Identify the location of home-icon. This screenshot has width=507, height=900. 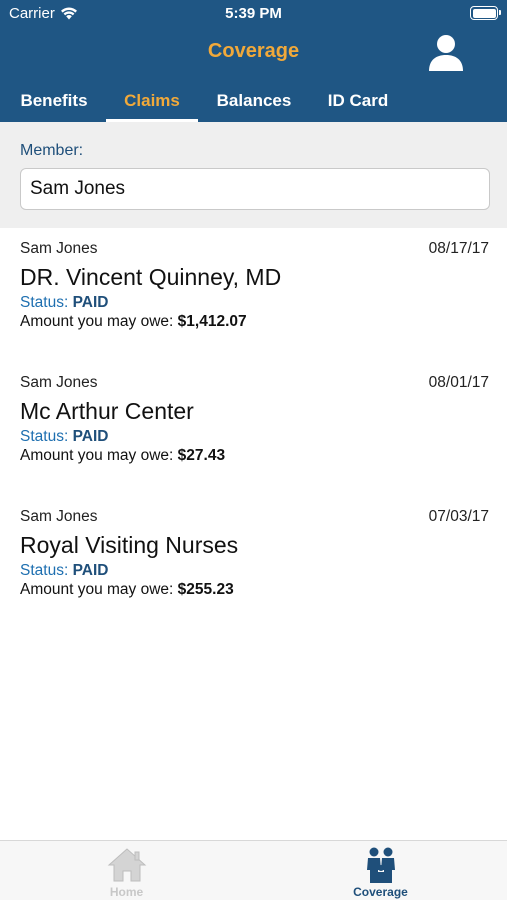
(126, 865).